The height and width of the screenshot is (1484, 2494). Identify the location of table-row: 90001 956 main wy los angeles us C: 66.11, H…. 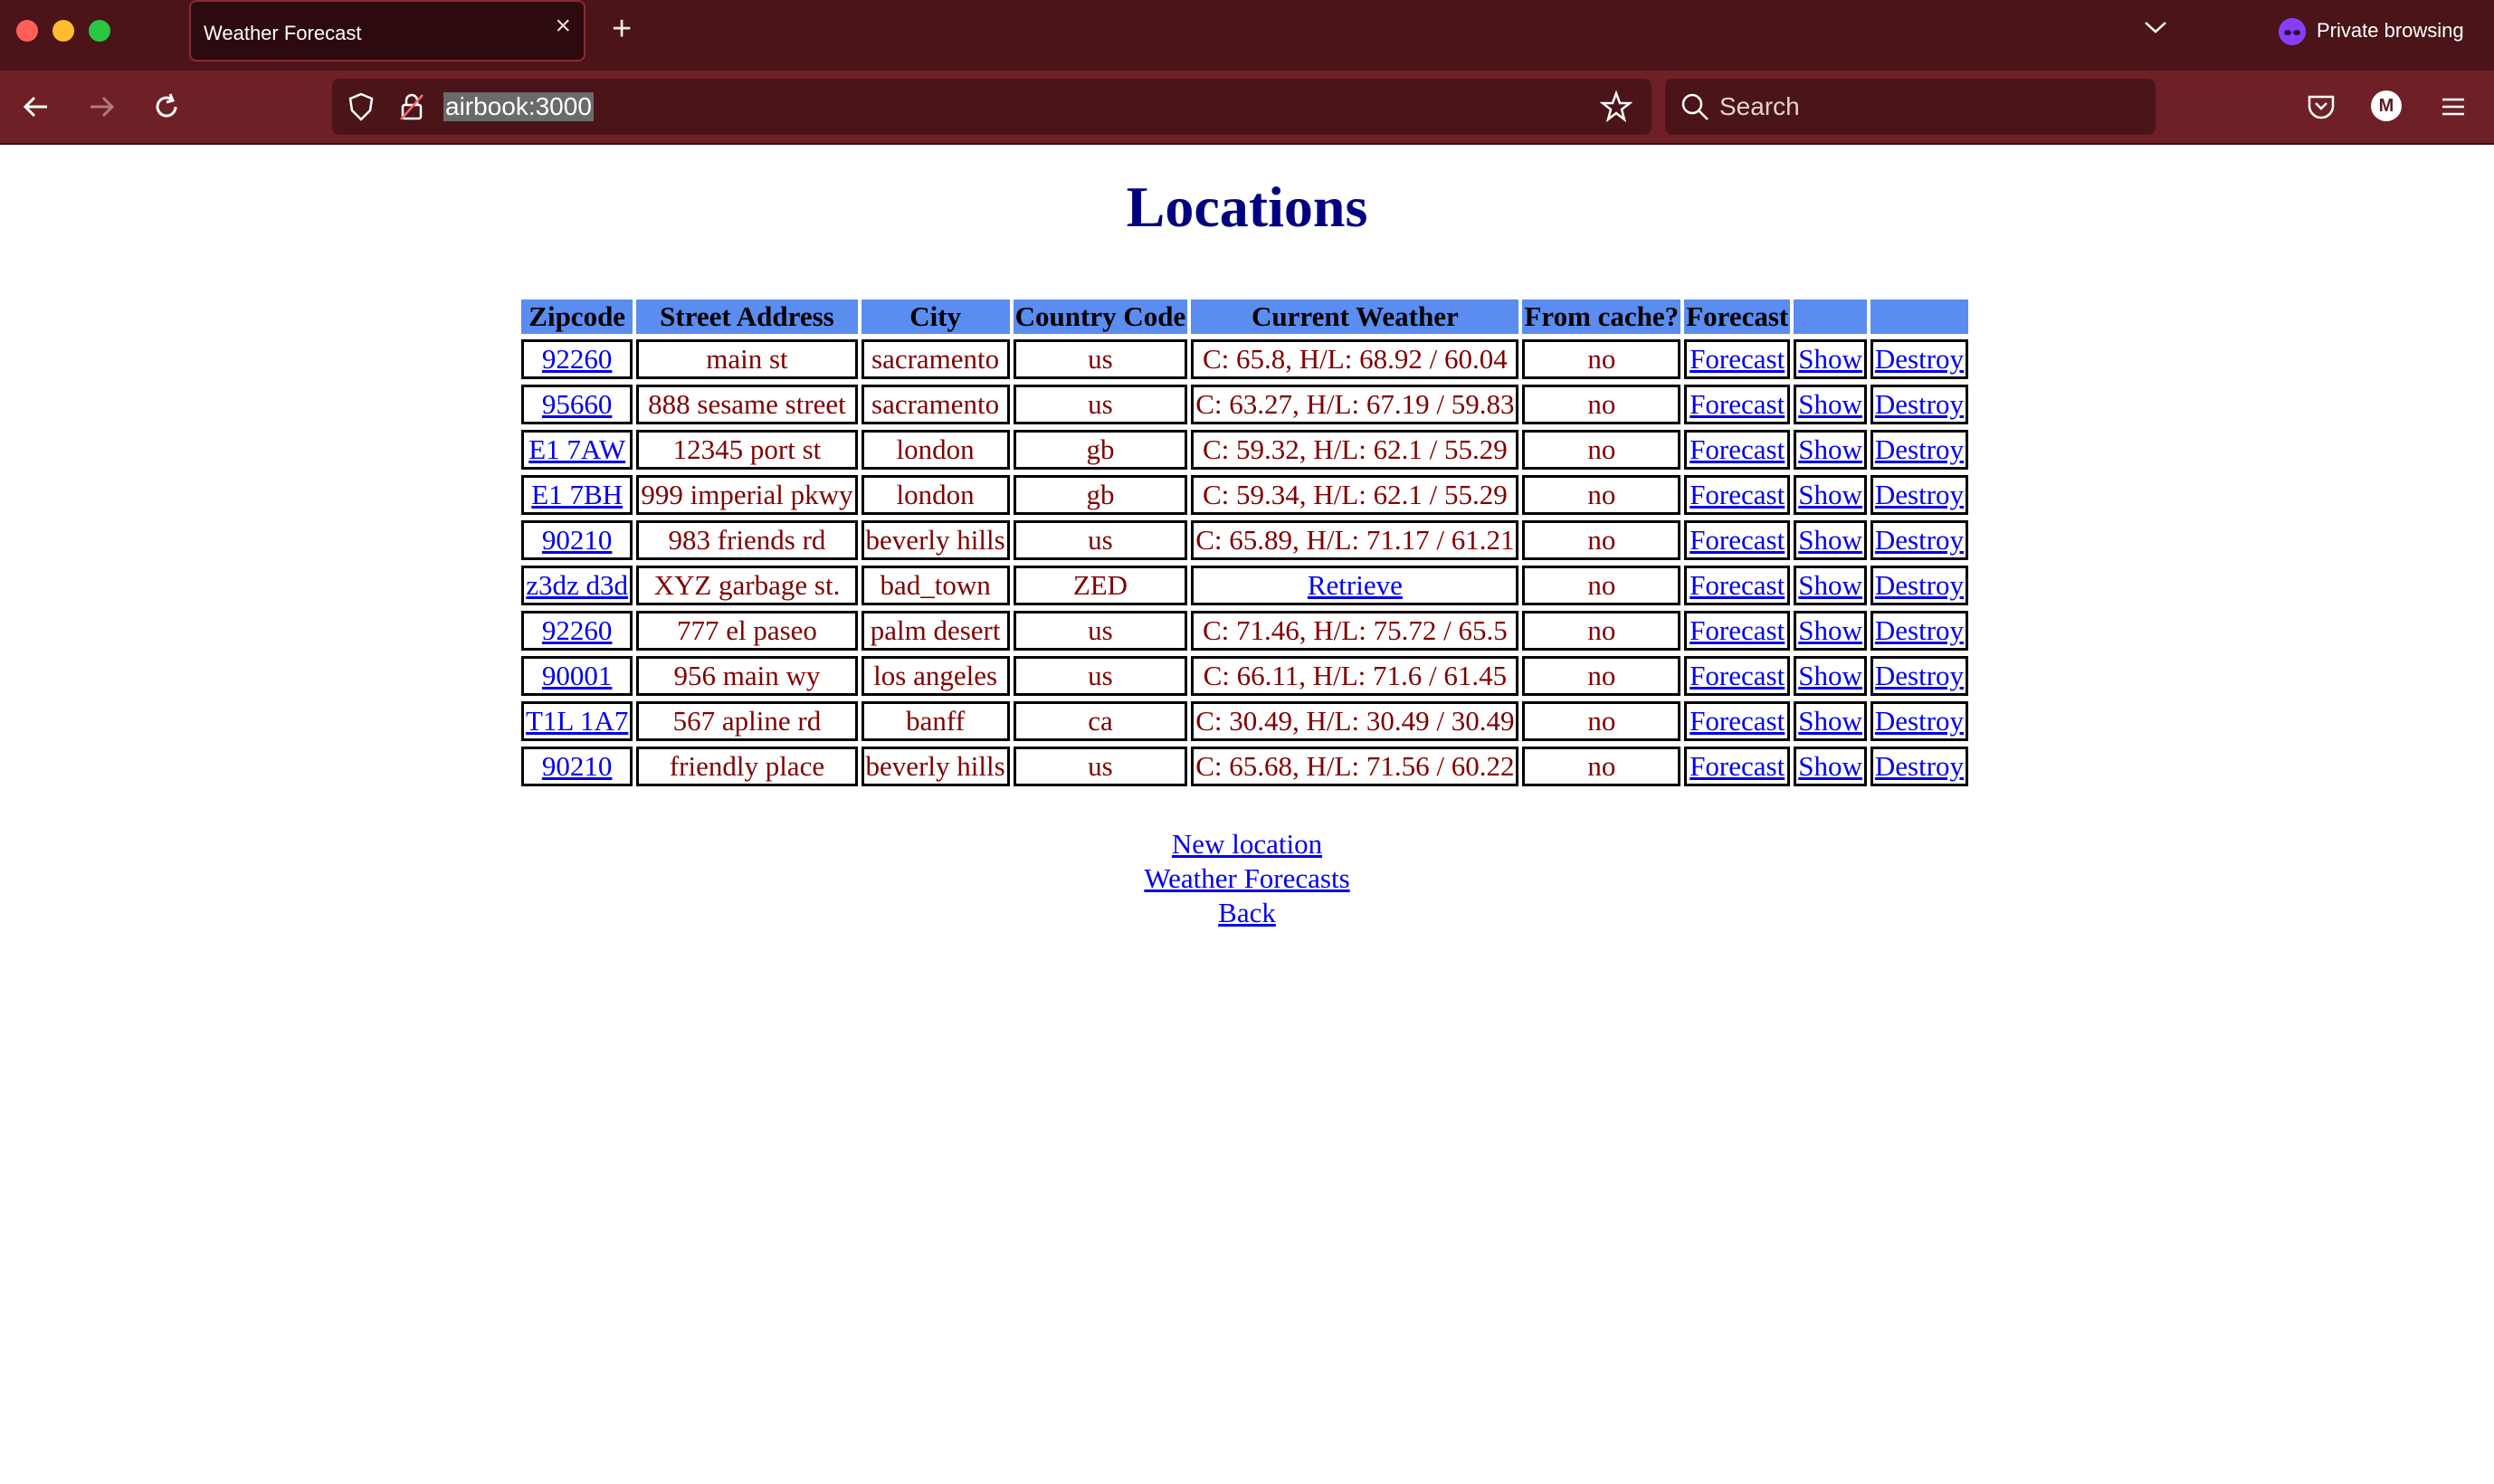
(1245, 676).